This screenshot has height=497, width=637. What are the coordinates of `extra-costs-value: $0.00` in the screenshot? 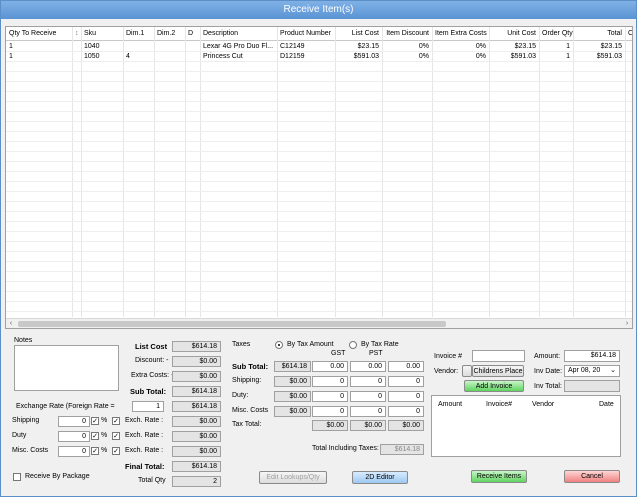 It's located at (196, 376).